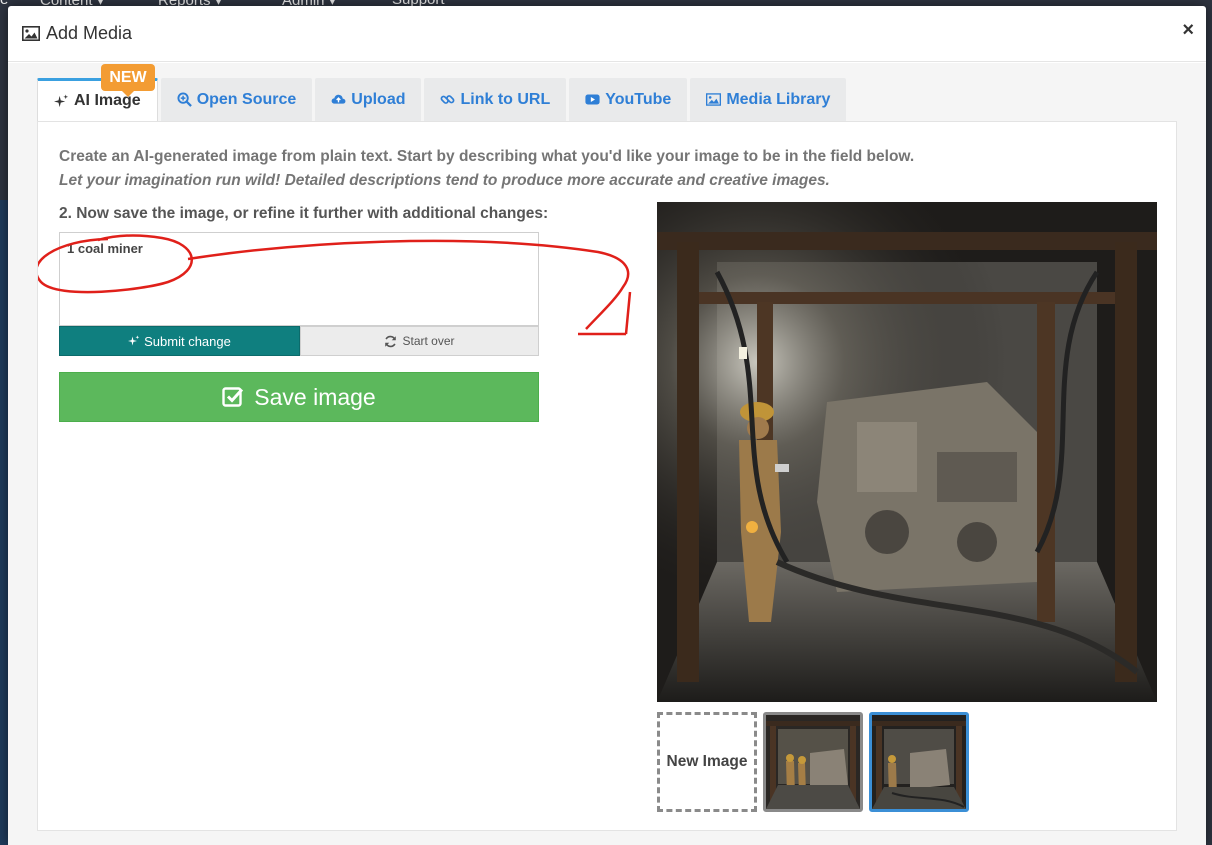  Describe the element at coordinates (448, 99) in the screenshot. I see `link-icon` at that location.